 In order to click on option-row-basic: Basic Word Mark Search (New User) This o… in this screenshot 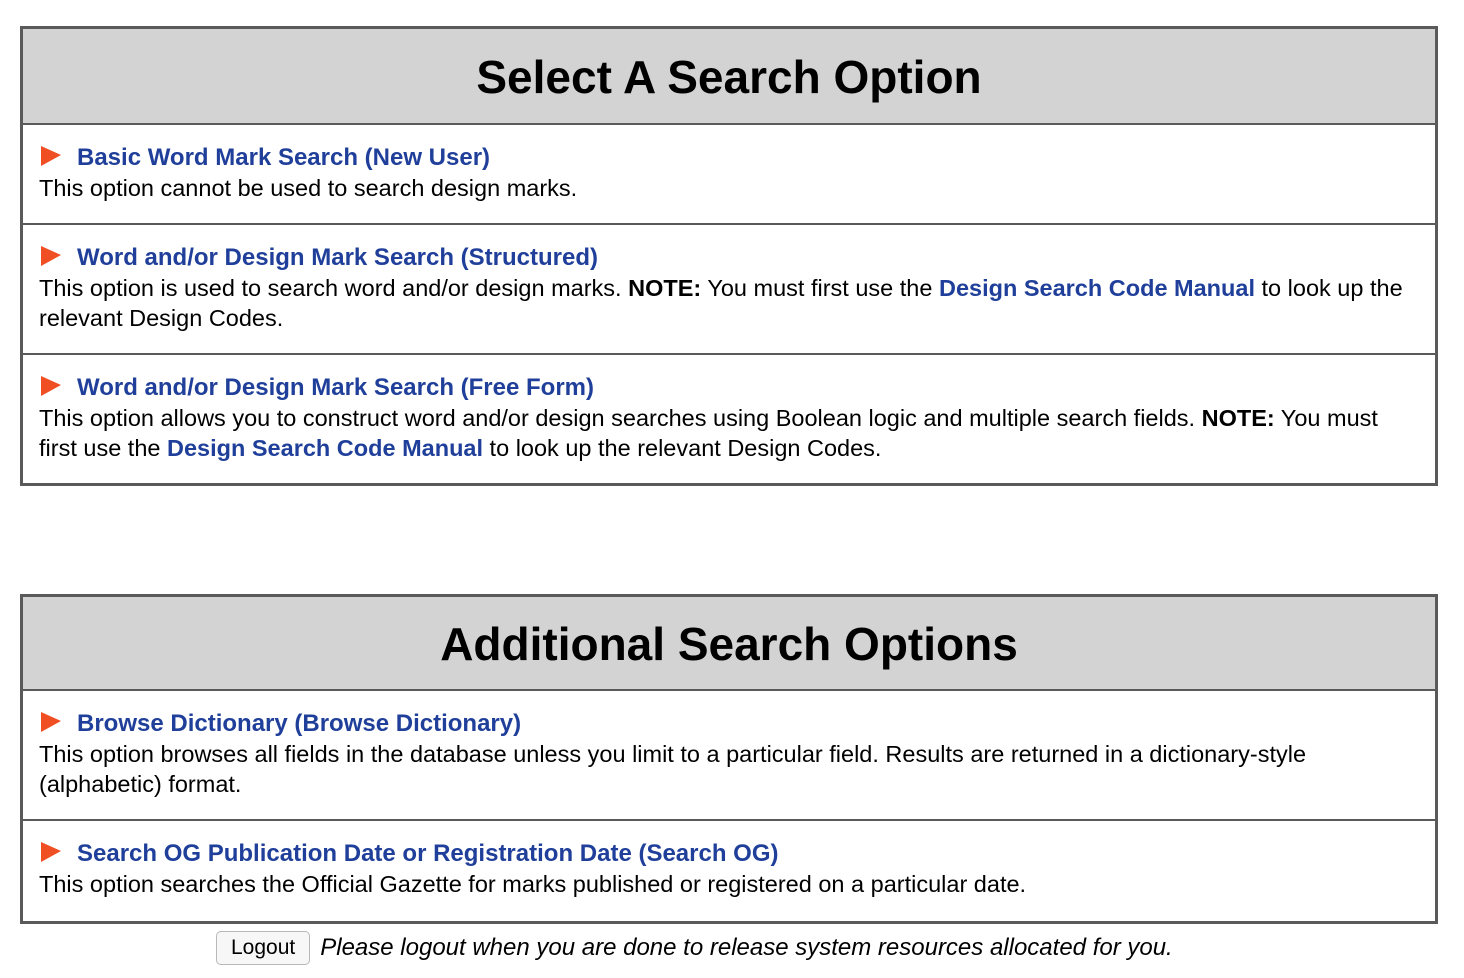, I will do `click(729, 175)`.